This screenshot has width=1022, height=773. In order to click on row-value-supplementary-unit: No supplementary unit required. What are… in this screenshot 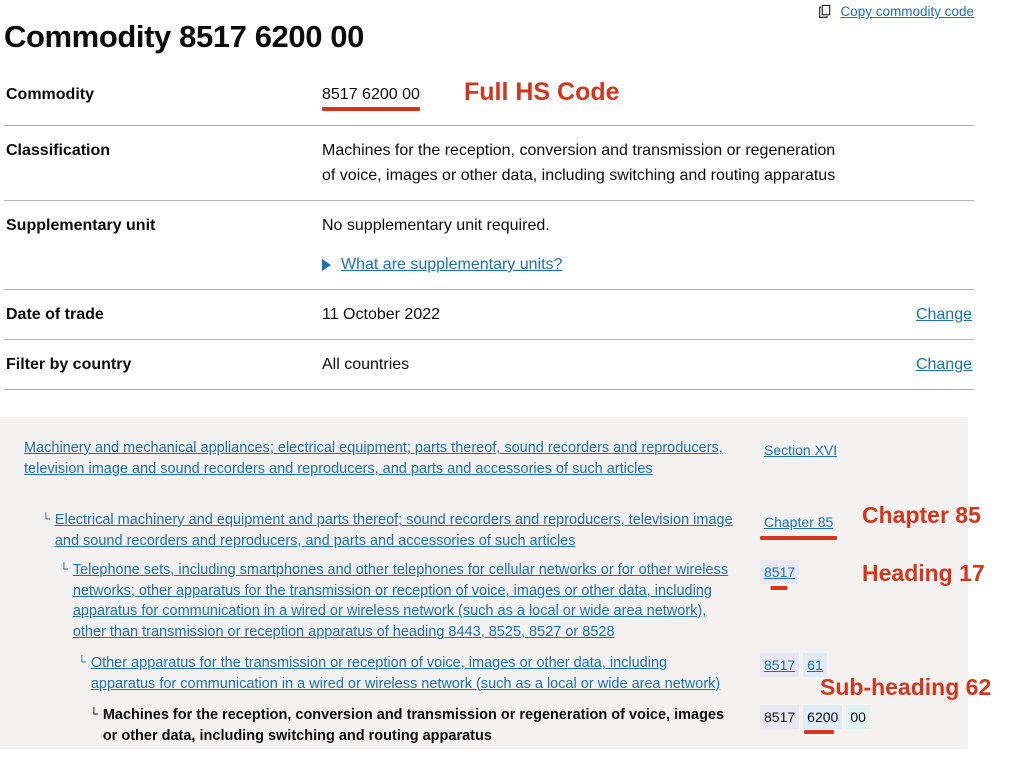, I will do `click(582, 245)`.